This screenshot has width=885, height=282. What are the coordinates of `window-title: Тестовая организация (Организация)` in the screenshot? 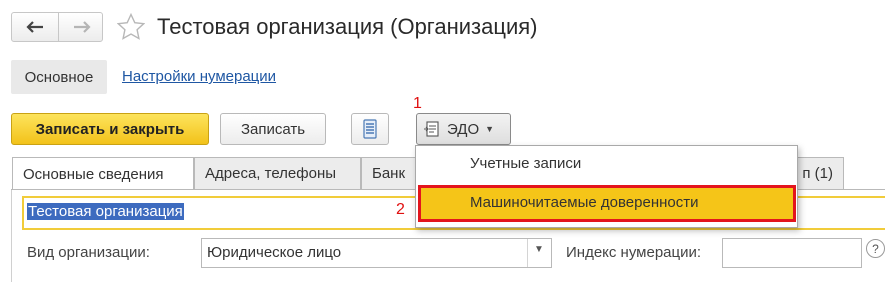 It's located at (347, 26).